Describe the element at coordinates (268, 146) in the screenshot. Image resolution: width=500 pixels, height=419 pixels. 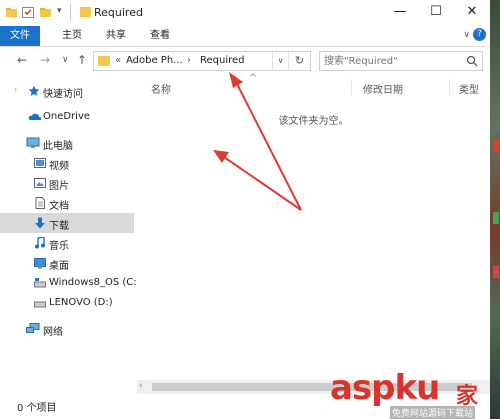
I see `arrow-line-to-address` at that location.